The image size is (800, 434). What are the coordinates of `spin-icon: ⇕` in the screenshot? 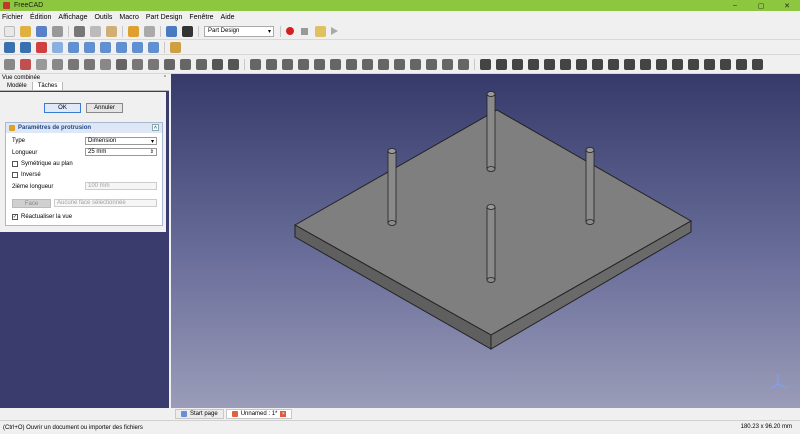 It's located at (152, 152).